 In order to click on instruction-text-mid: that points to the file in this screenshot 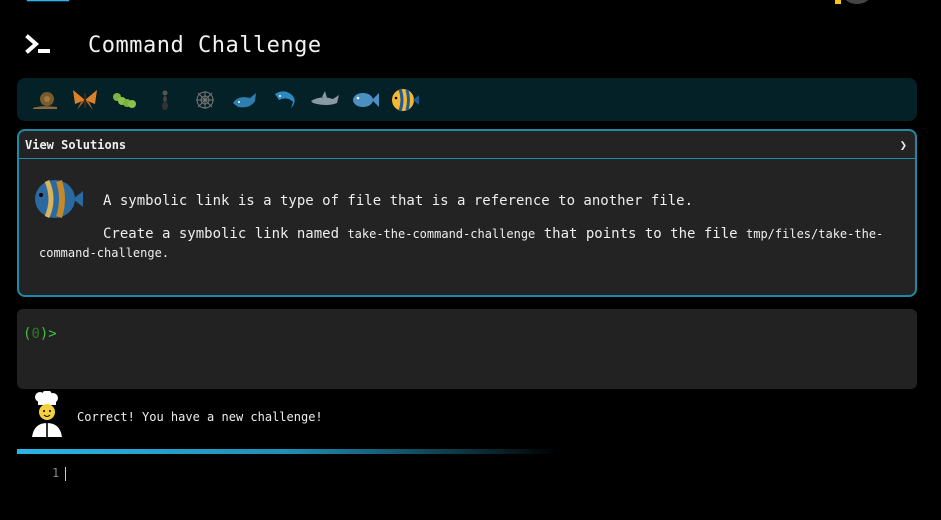, I will do `click(640, 234)`.